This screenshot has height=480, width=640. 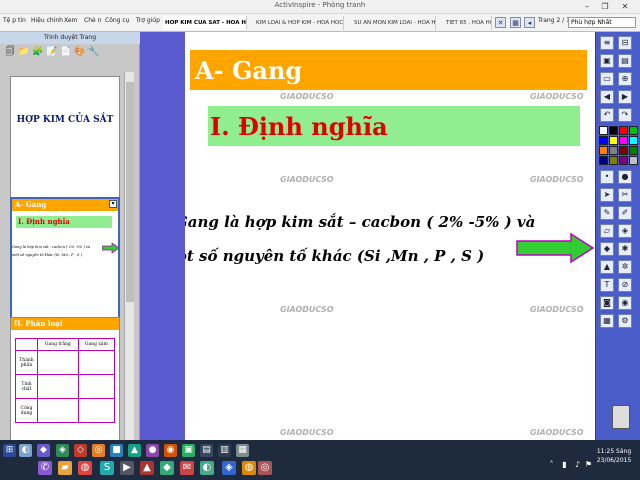 What do you see at coordinates (207, 468) in the screenshot?
I see `app-icon: ◐` at bounding box center [207, 468].